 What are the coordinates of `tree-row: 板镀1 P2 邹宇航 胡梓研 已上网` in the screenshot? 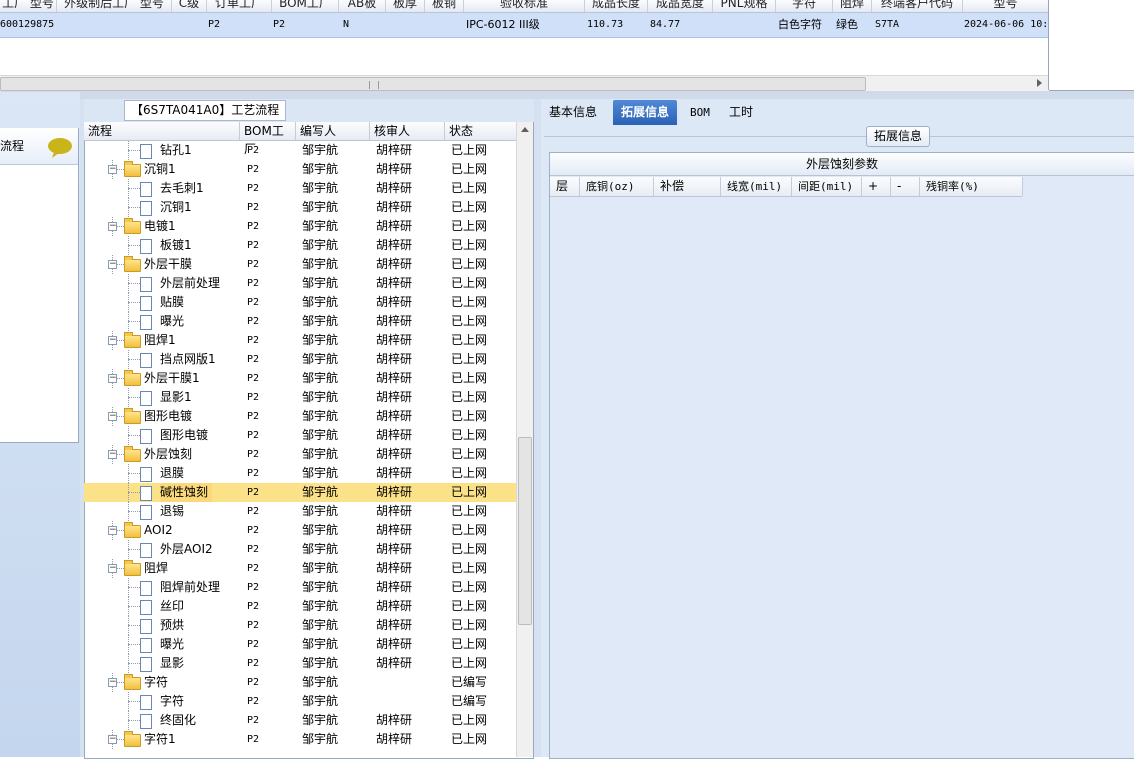 It's located at (300, 245).